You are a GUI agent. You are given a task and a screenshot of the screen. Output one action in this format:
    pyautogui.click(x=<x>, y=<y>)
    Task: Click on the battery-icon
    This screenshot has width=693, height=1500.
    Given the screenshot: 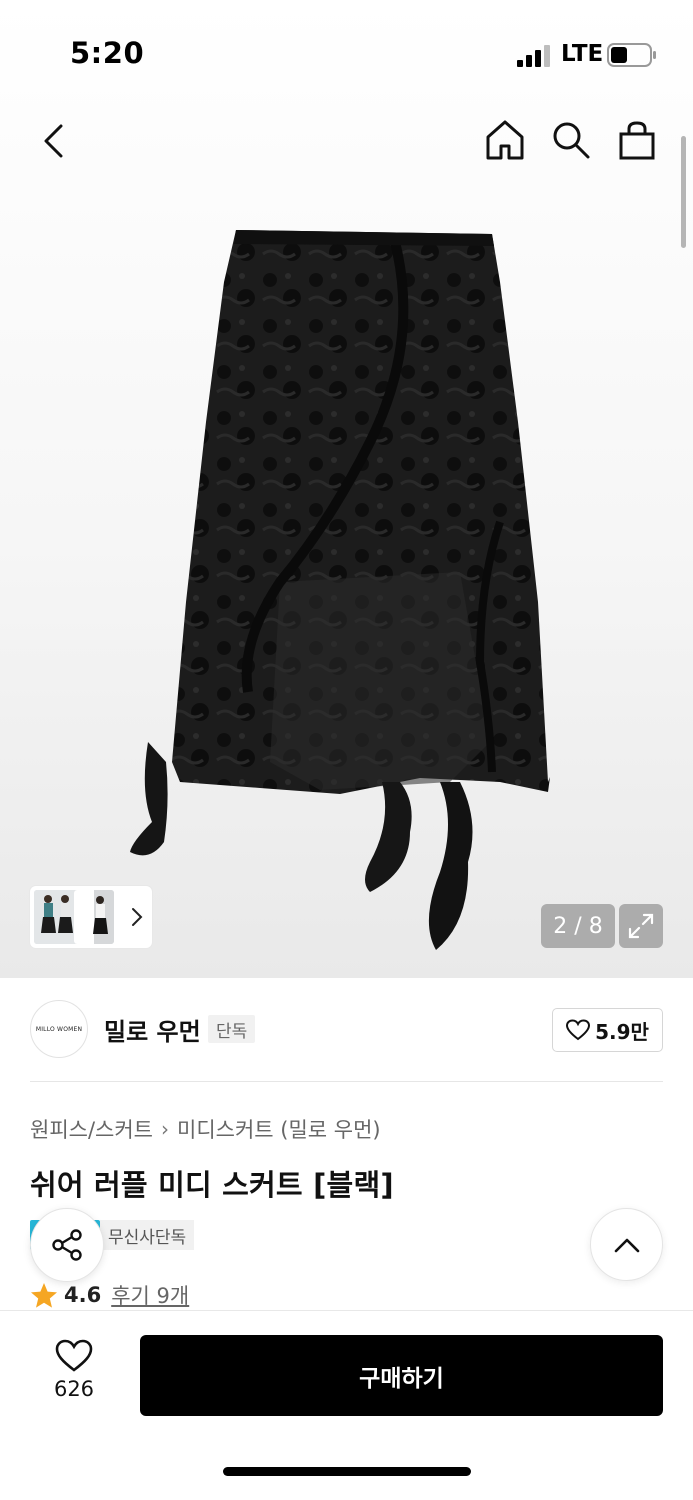 What is the action you would take?
    pyautogui.click(x=631, y=55)
    